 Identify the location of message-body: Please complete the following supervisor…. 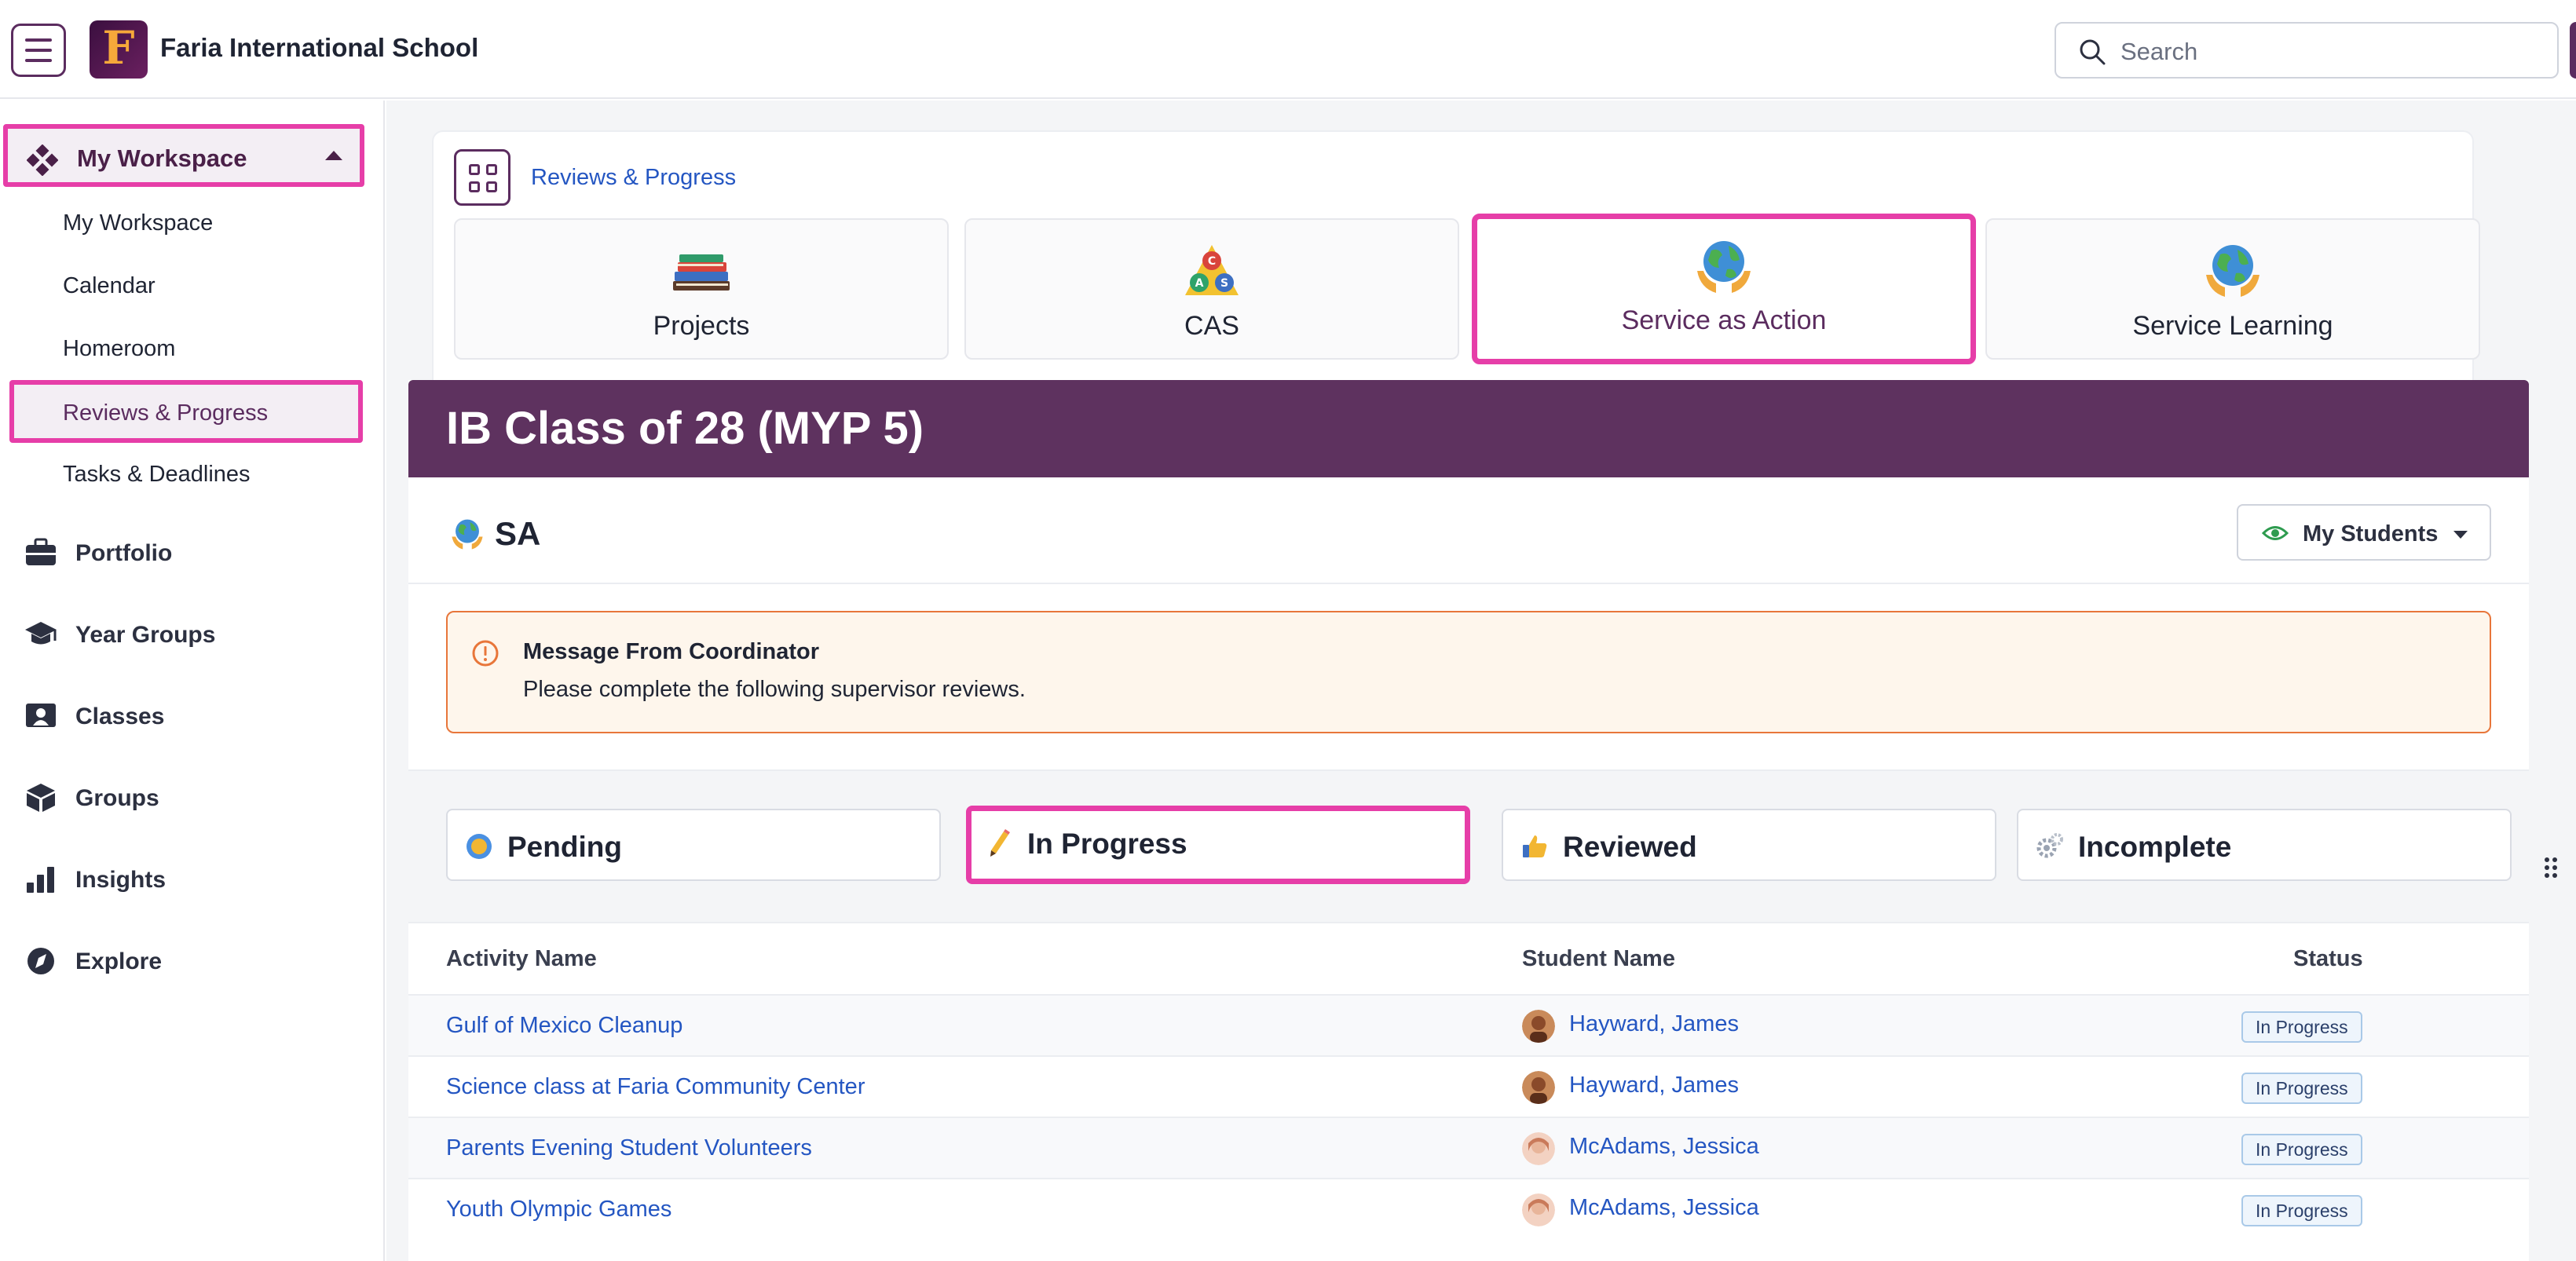
(775, 689).